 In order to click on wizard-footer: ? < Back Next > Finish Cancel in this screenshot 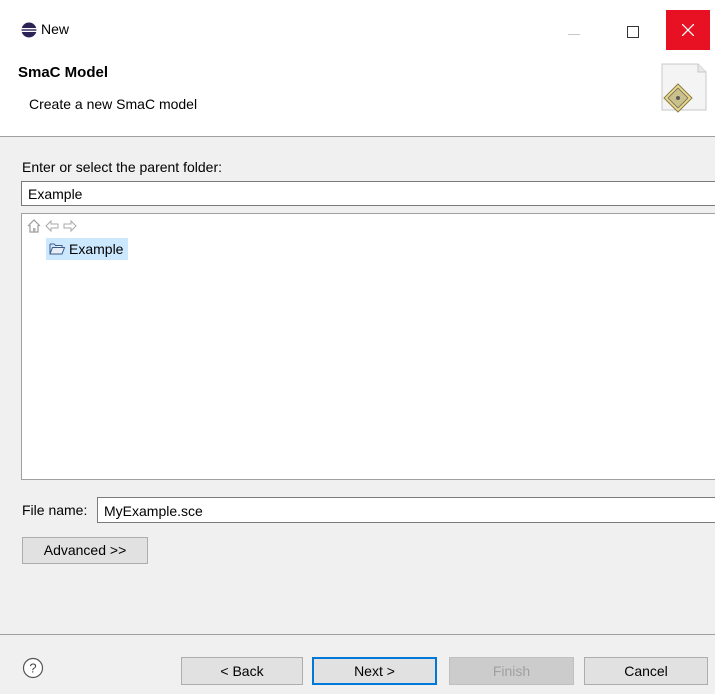, I will do `click(357, 664)`.